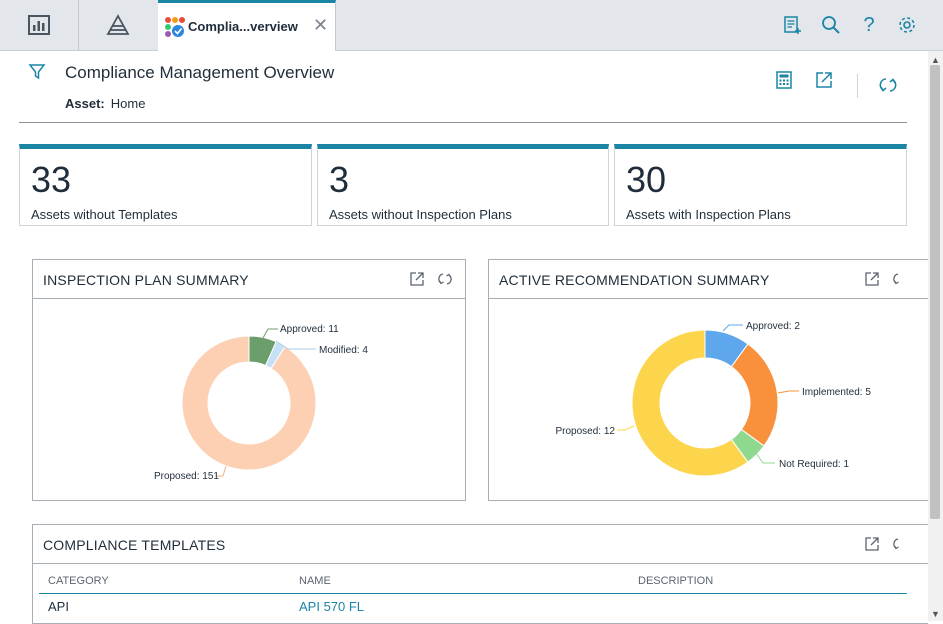 Image resolution: width=943 pixels, height=624 pixels. What do you see at coordinates (471, 25) in the screenshot?
I see `top-tab-bar: Complia...verview ✕ ?` at bounding box center [471, 25].